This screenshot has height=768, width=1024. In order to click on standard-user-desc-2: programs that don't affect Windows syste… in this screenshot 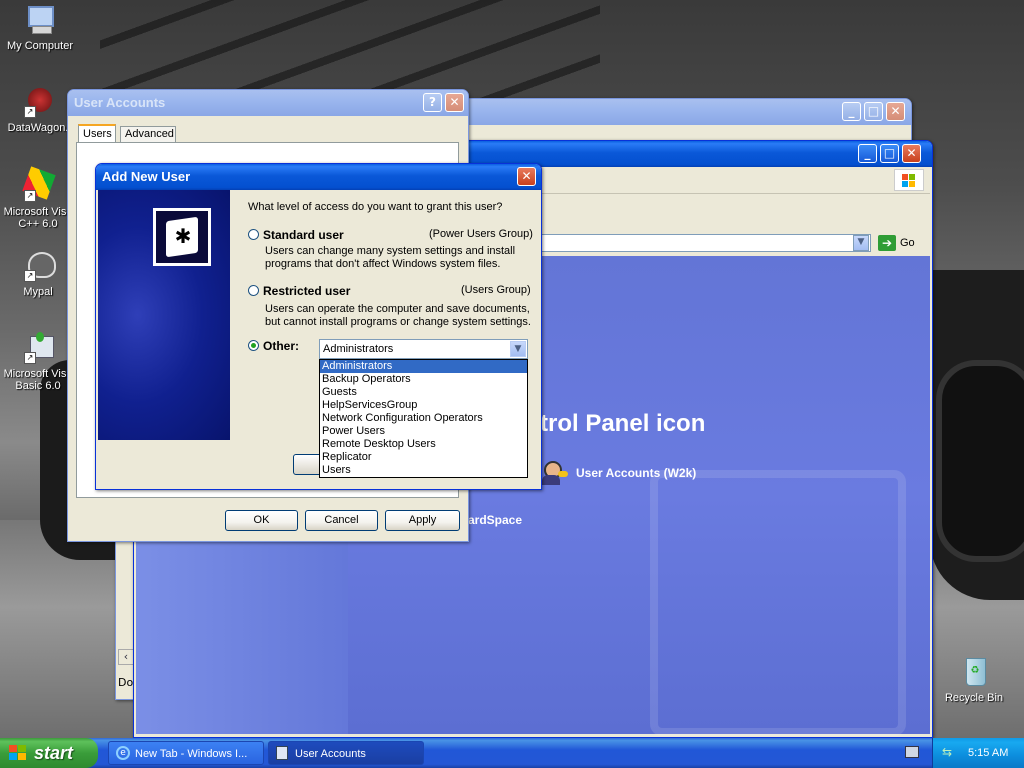, I will do `click(383, 264)`.